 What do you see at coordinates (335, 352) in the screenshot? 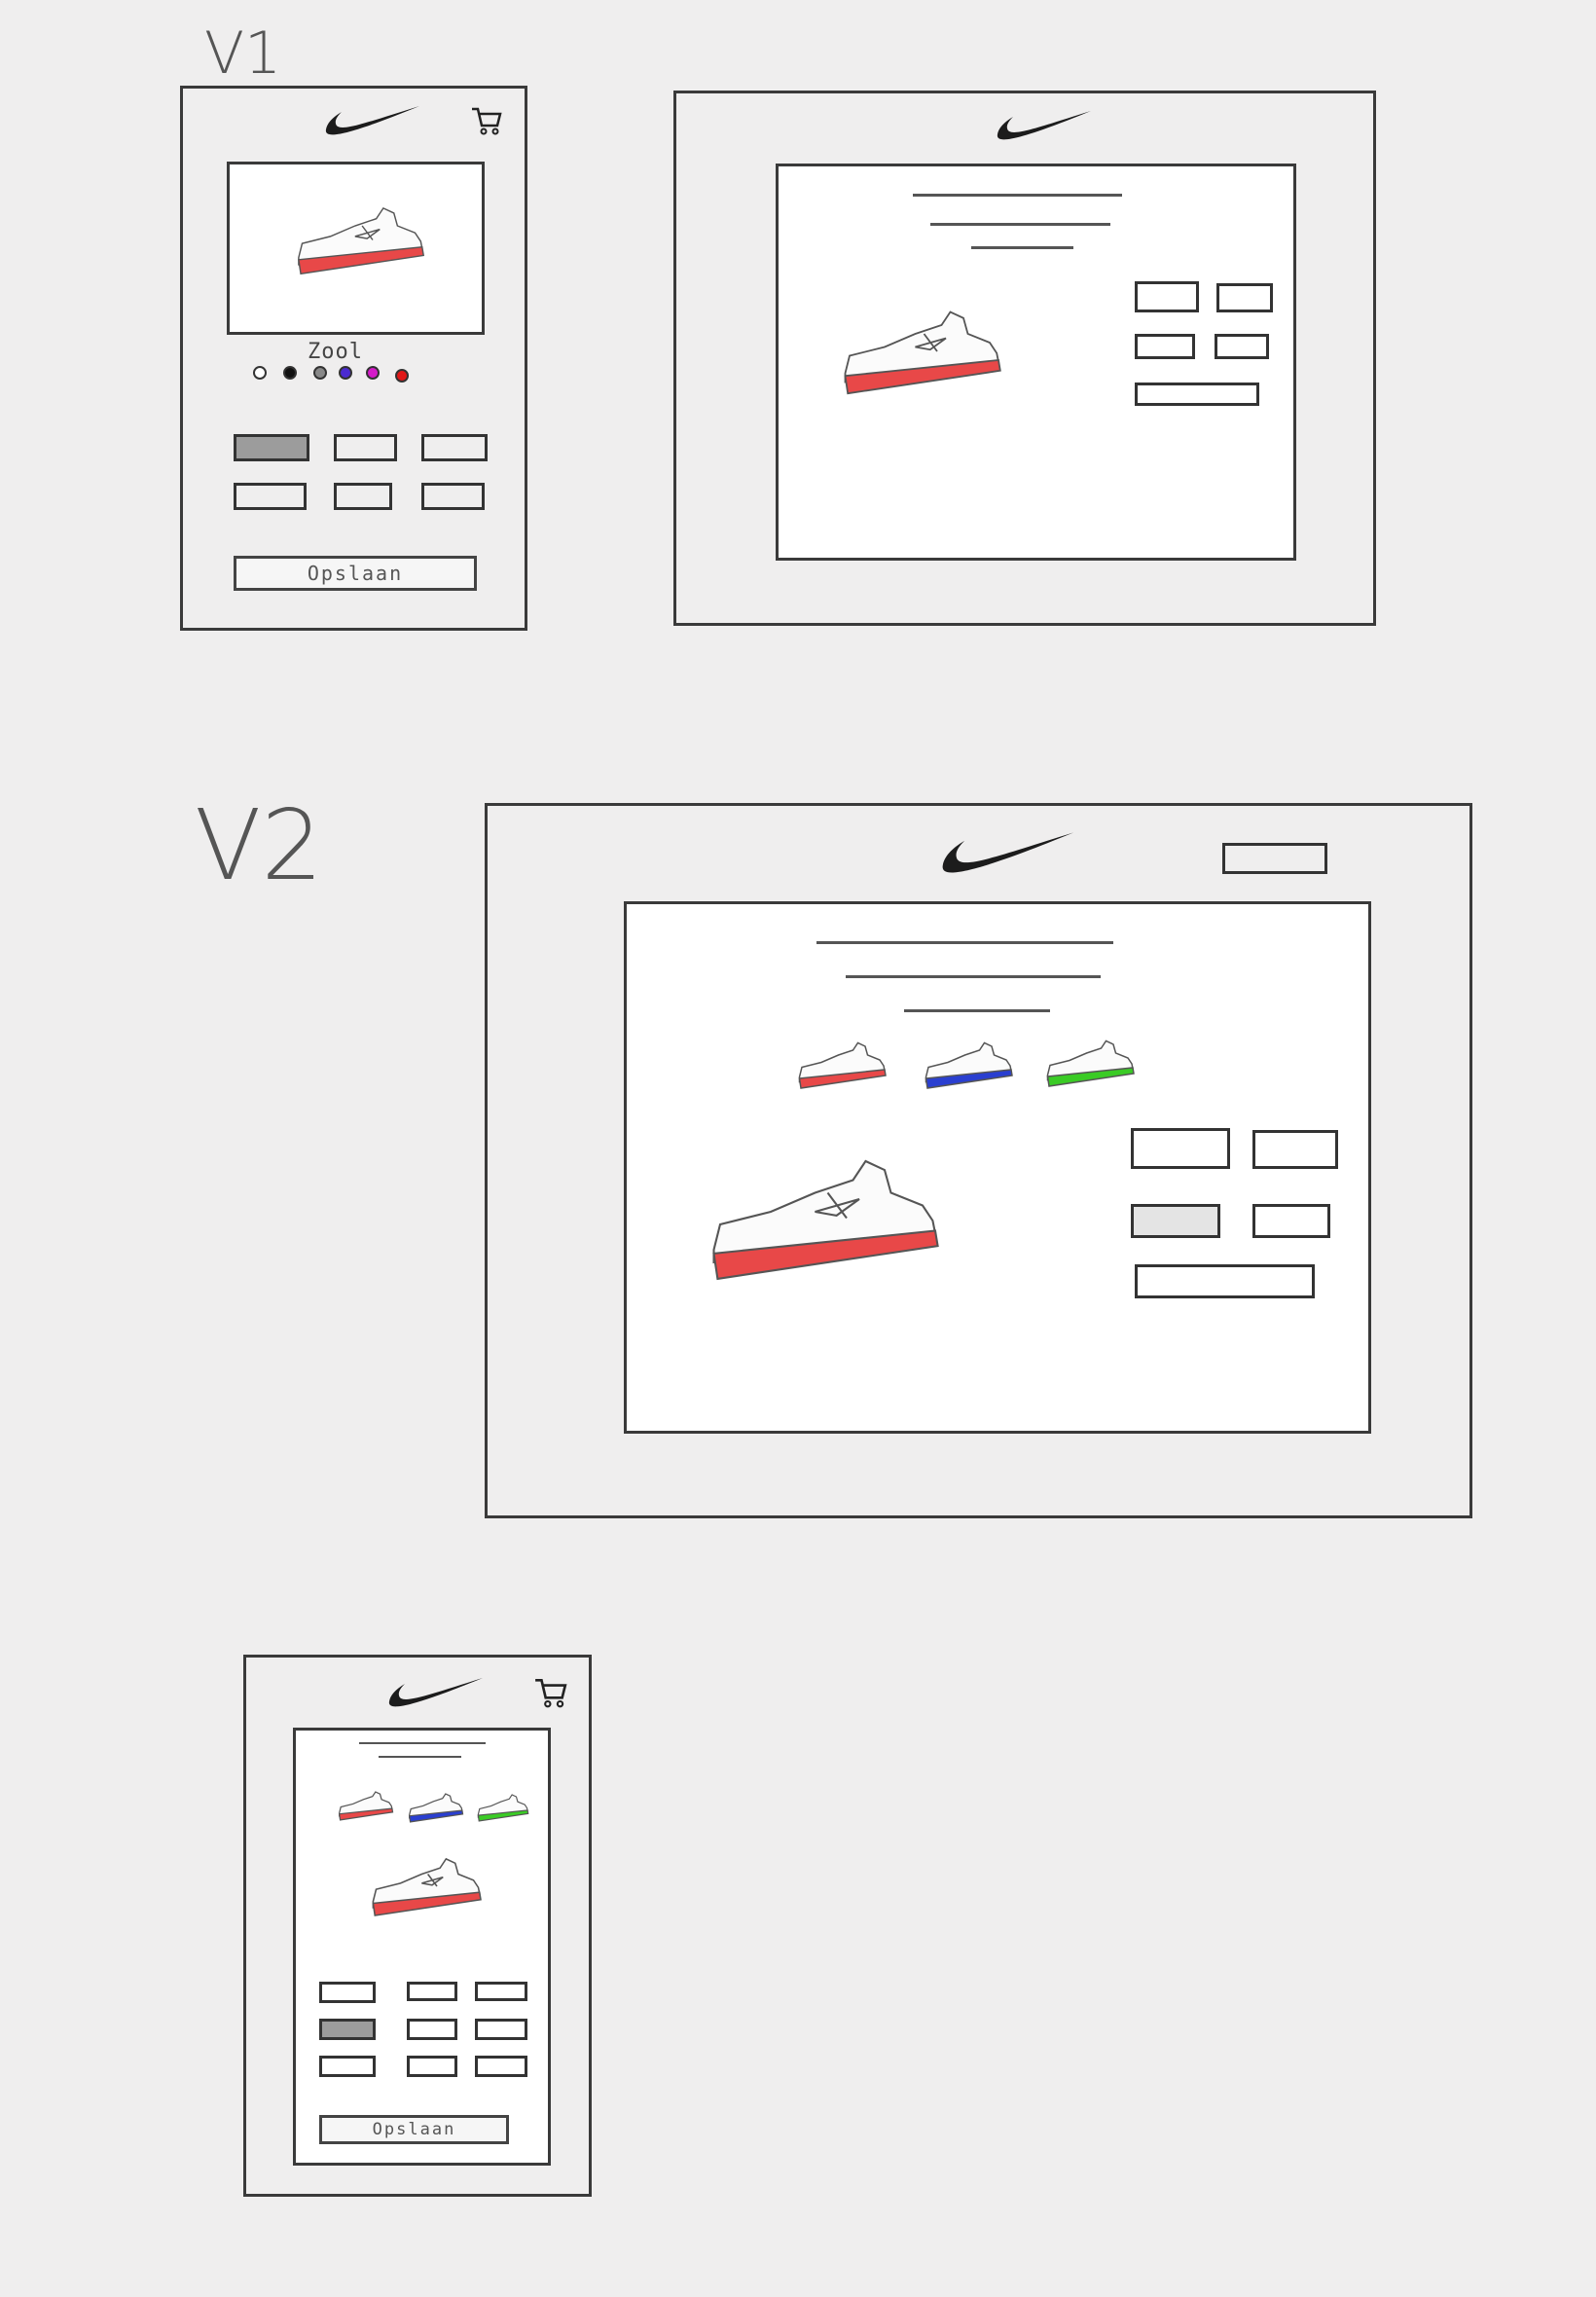
I see `sole-color-label: Zool` at bounding box center [335, 352].